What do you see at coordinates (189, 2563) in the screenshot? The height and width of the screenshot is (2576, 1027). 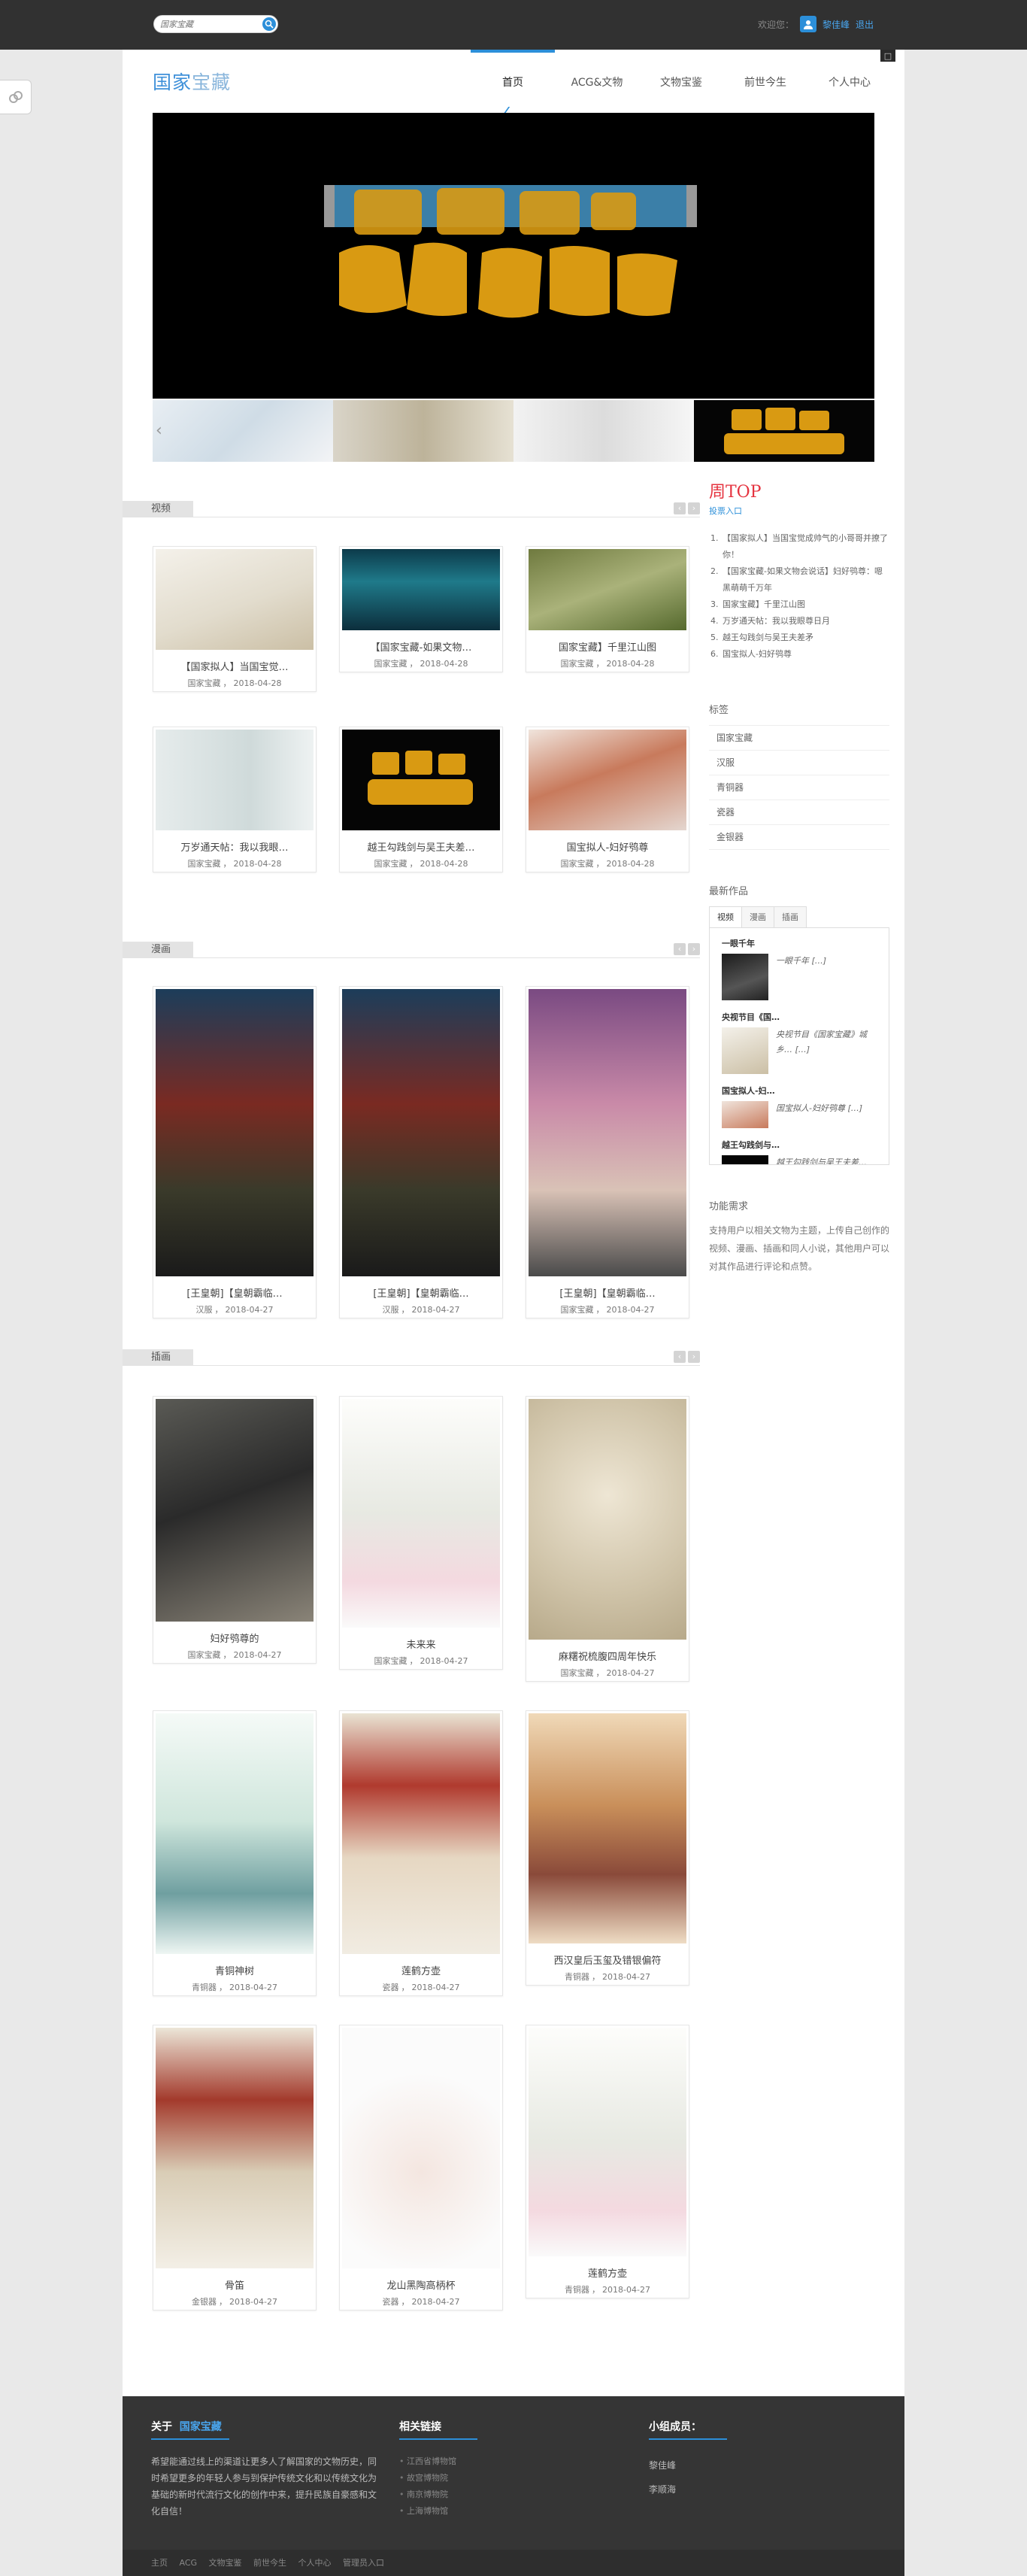 I see `bottom-link-acg: ACG` at bounding box center [189, 2563].